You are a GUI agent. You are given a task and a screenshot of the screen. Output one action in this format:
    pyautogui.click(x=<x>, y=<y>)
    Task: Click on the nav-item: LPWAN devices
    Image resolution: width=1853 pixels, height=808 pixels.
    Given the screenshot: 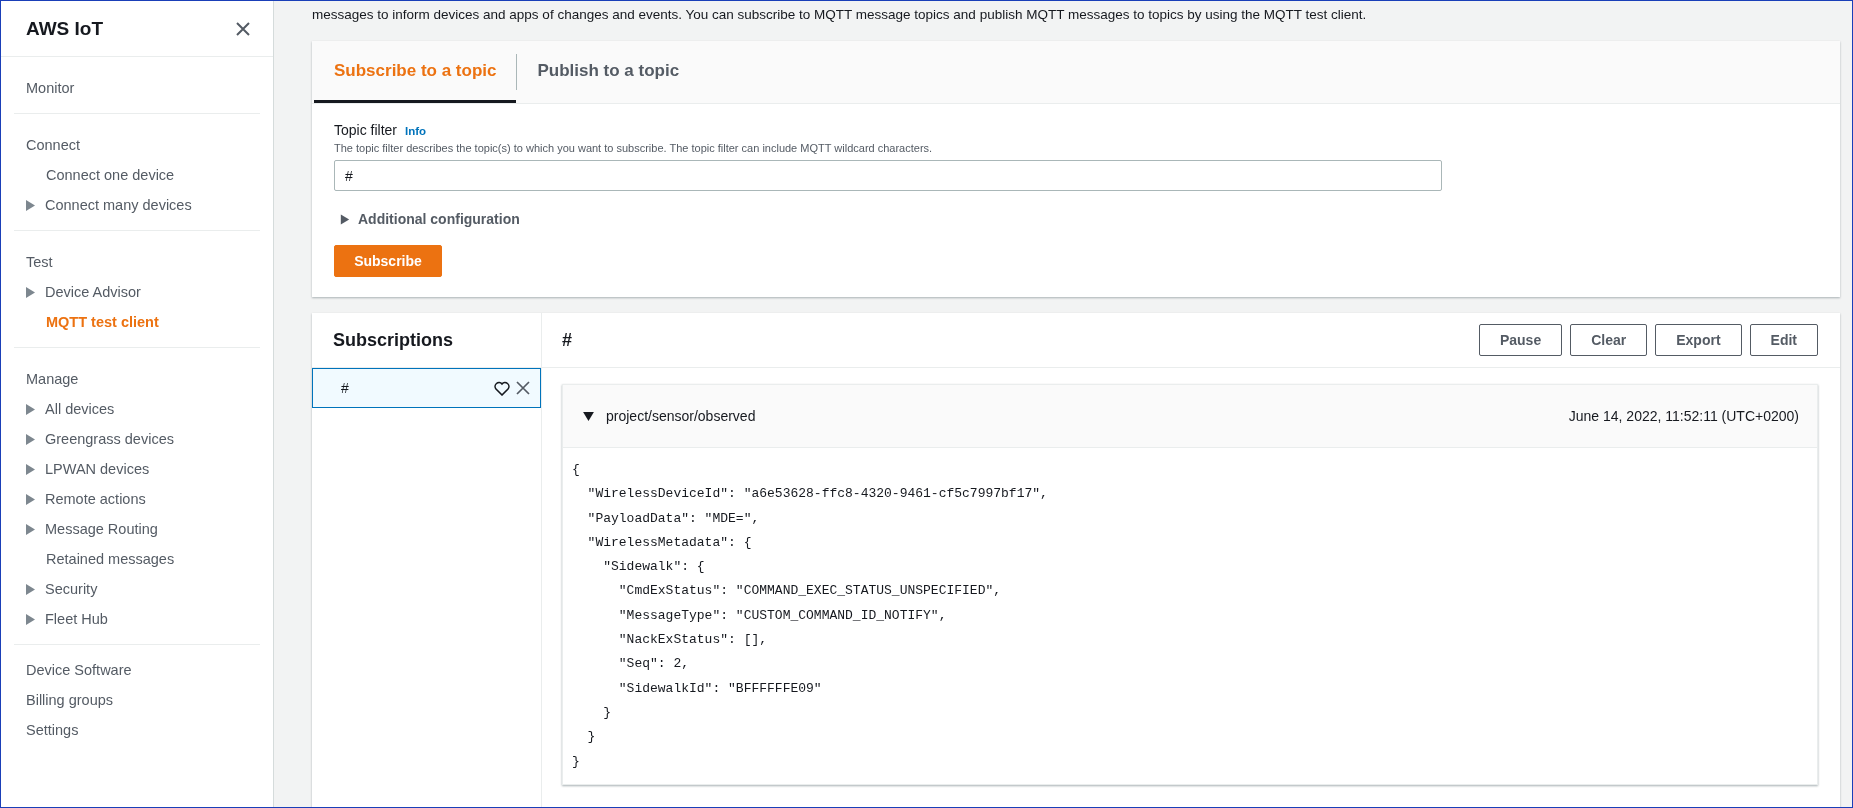 What is the action you would take?
    pyautogui.click(x=97, y=469)
    